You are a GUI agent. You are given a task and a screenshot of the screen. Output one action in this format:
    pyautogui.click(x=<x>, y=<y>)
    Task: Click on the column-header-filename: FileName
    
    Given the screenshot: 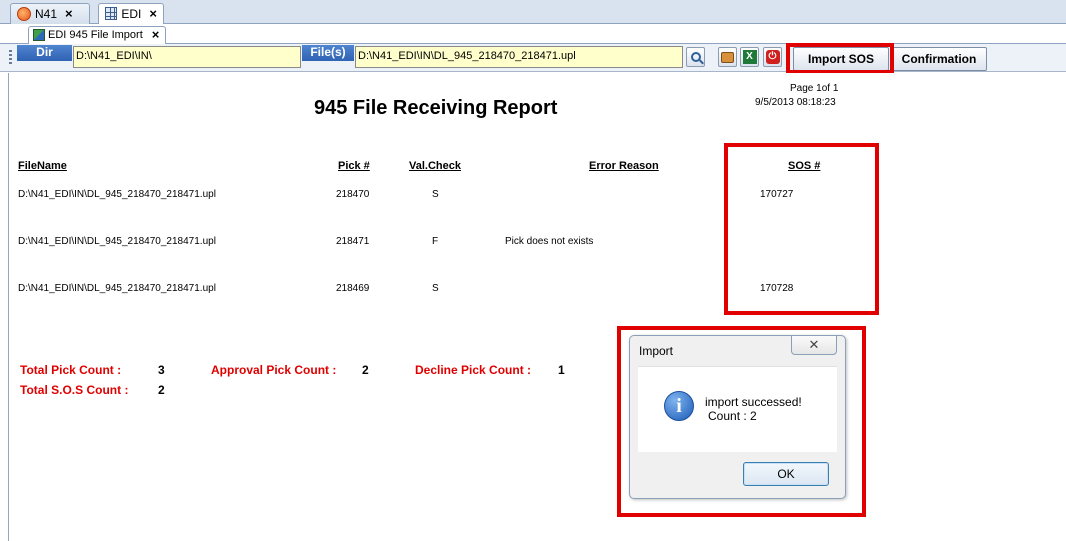 What is the action you would take?
    pyautogui.click(x=42, y=166)
    